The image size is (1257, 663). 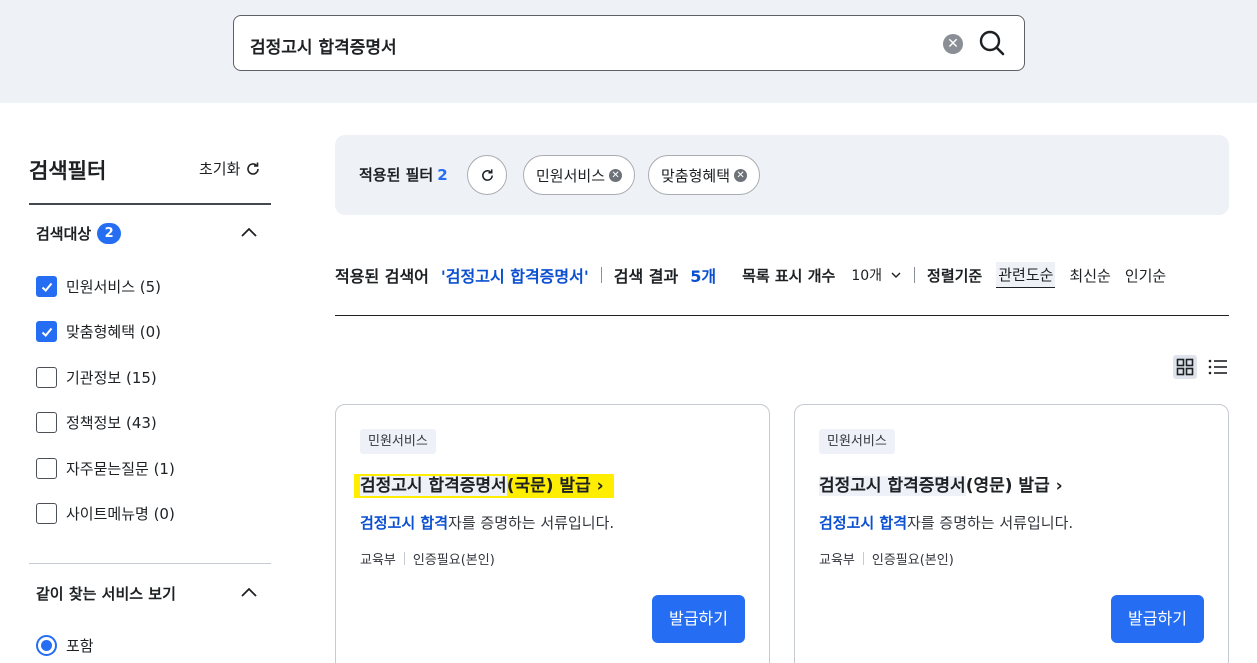 I want to click on applied-filters-bar: 적용된 필터 2 민원서비스 ✕ 맞춤형혜택 ✕, so click(x=782, y=175).